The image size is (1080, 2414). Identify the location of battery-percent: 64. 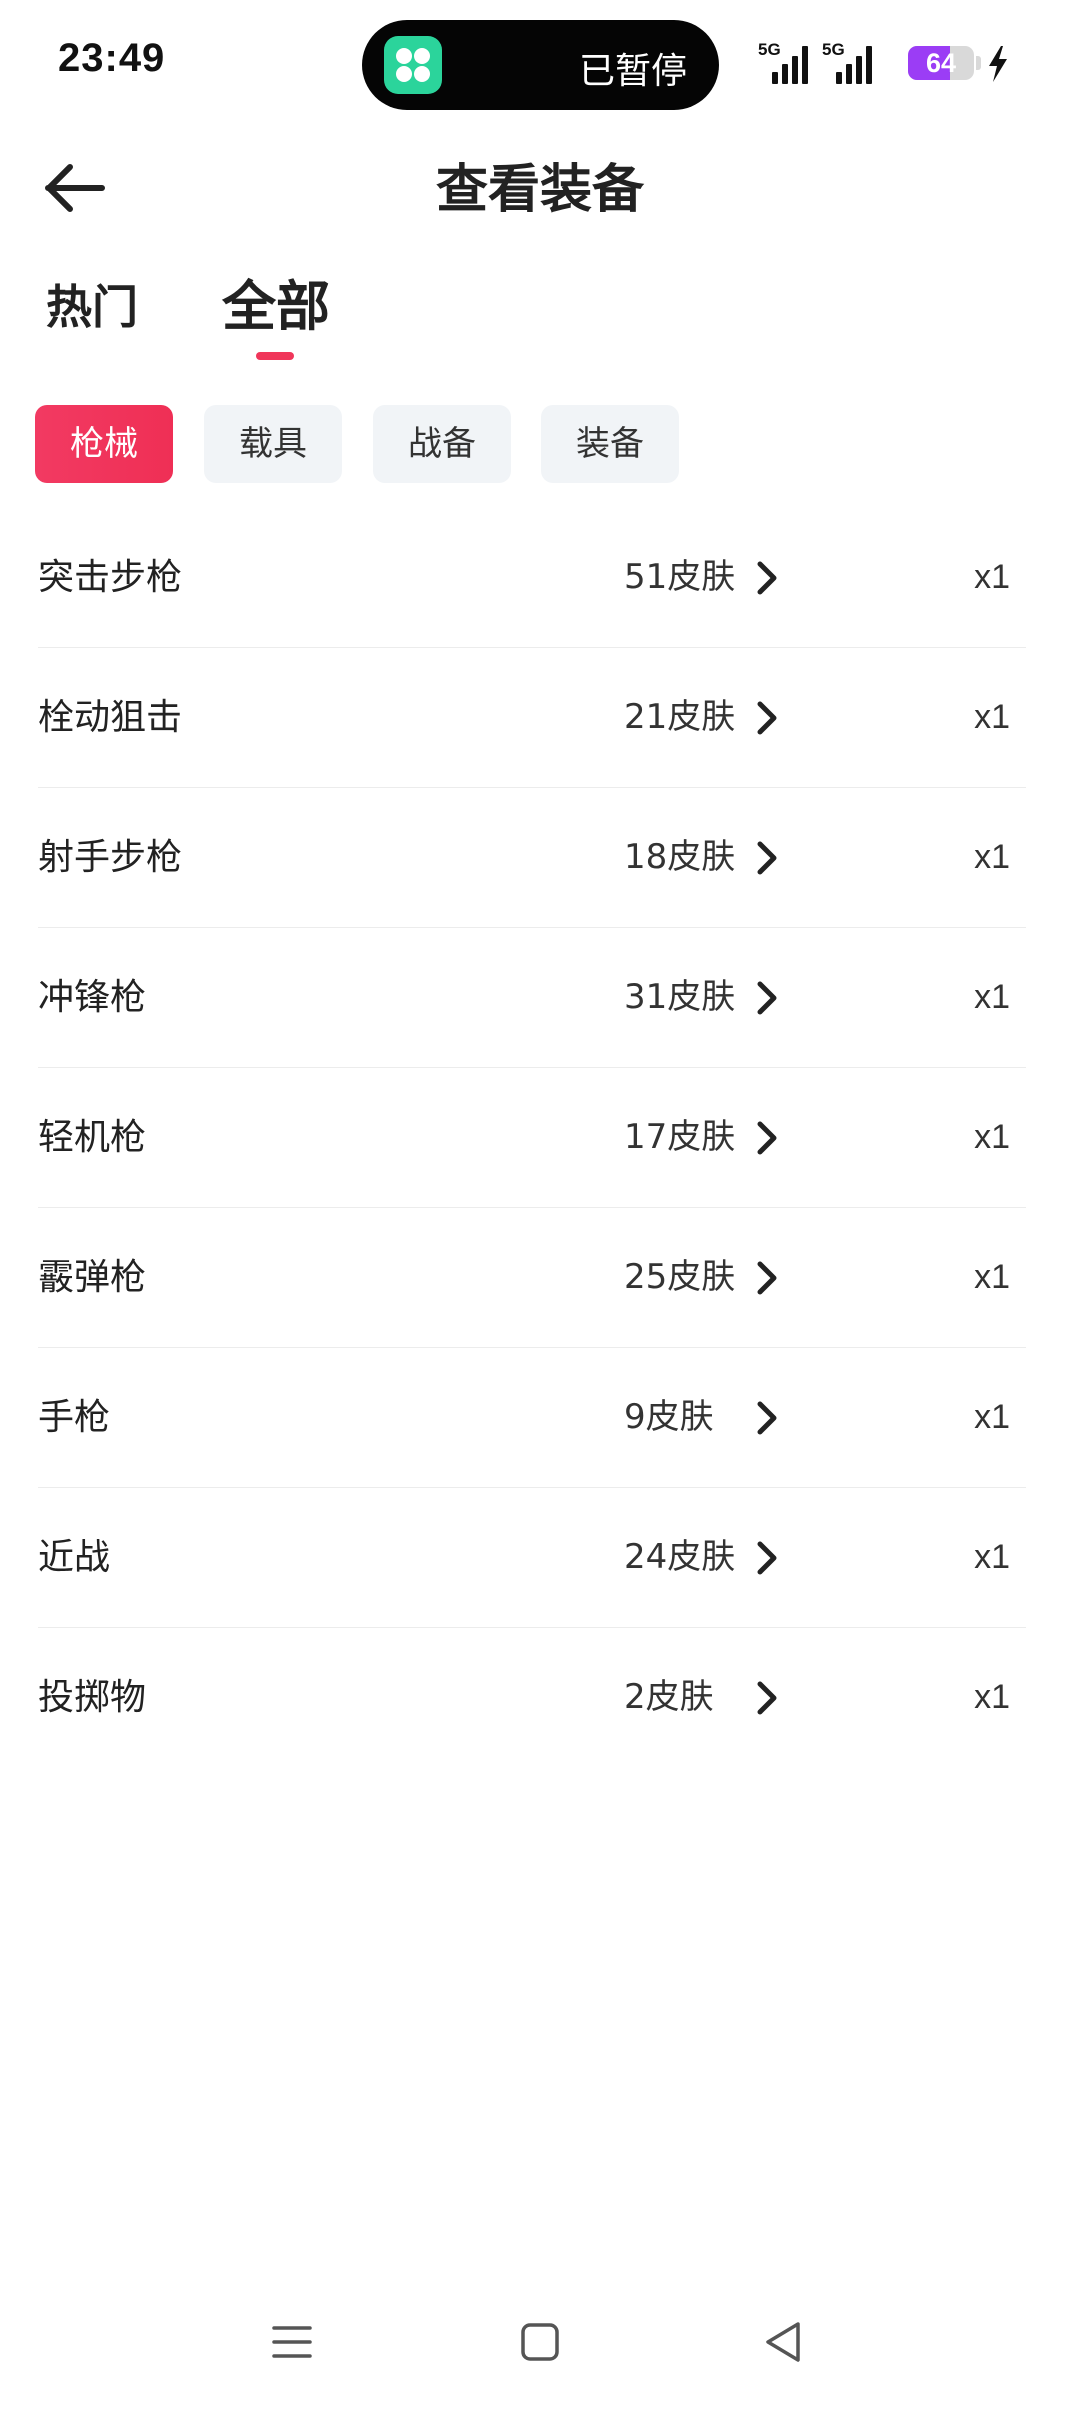
(941, 63).